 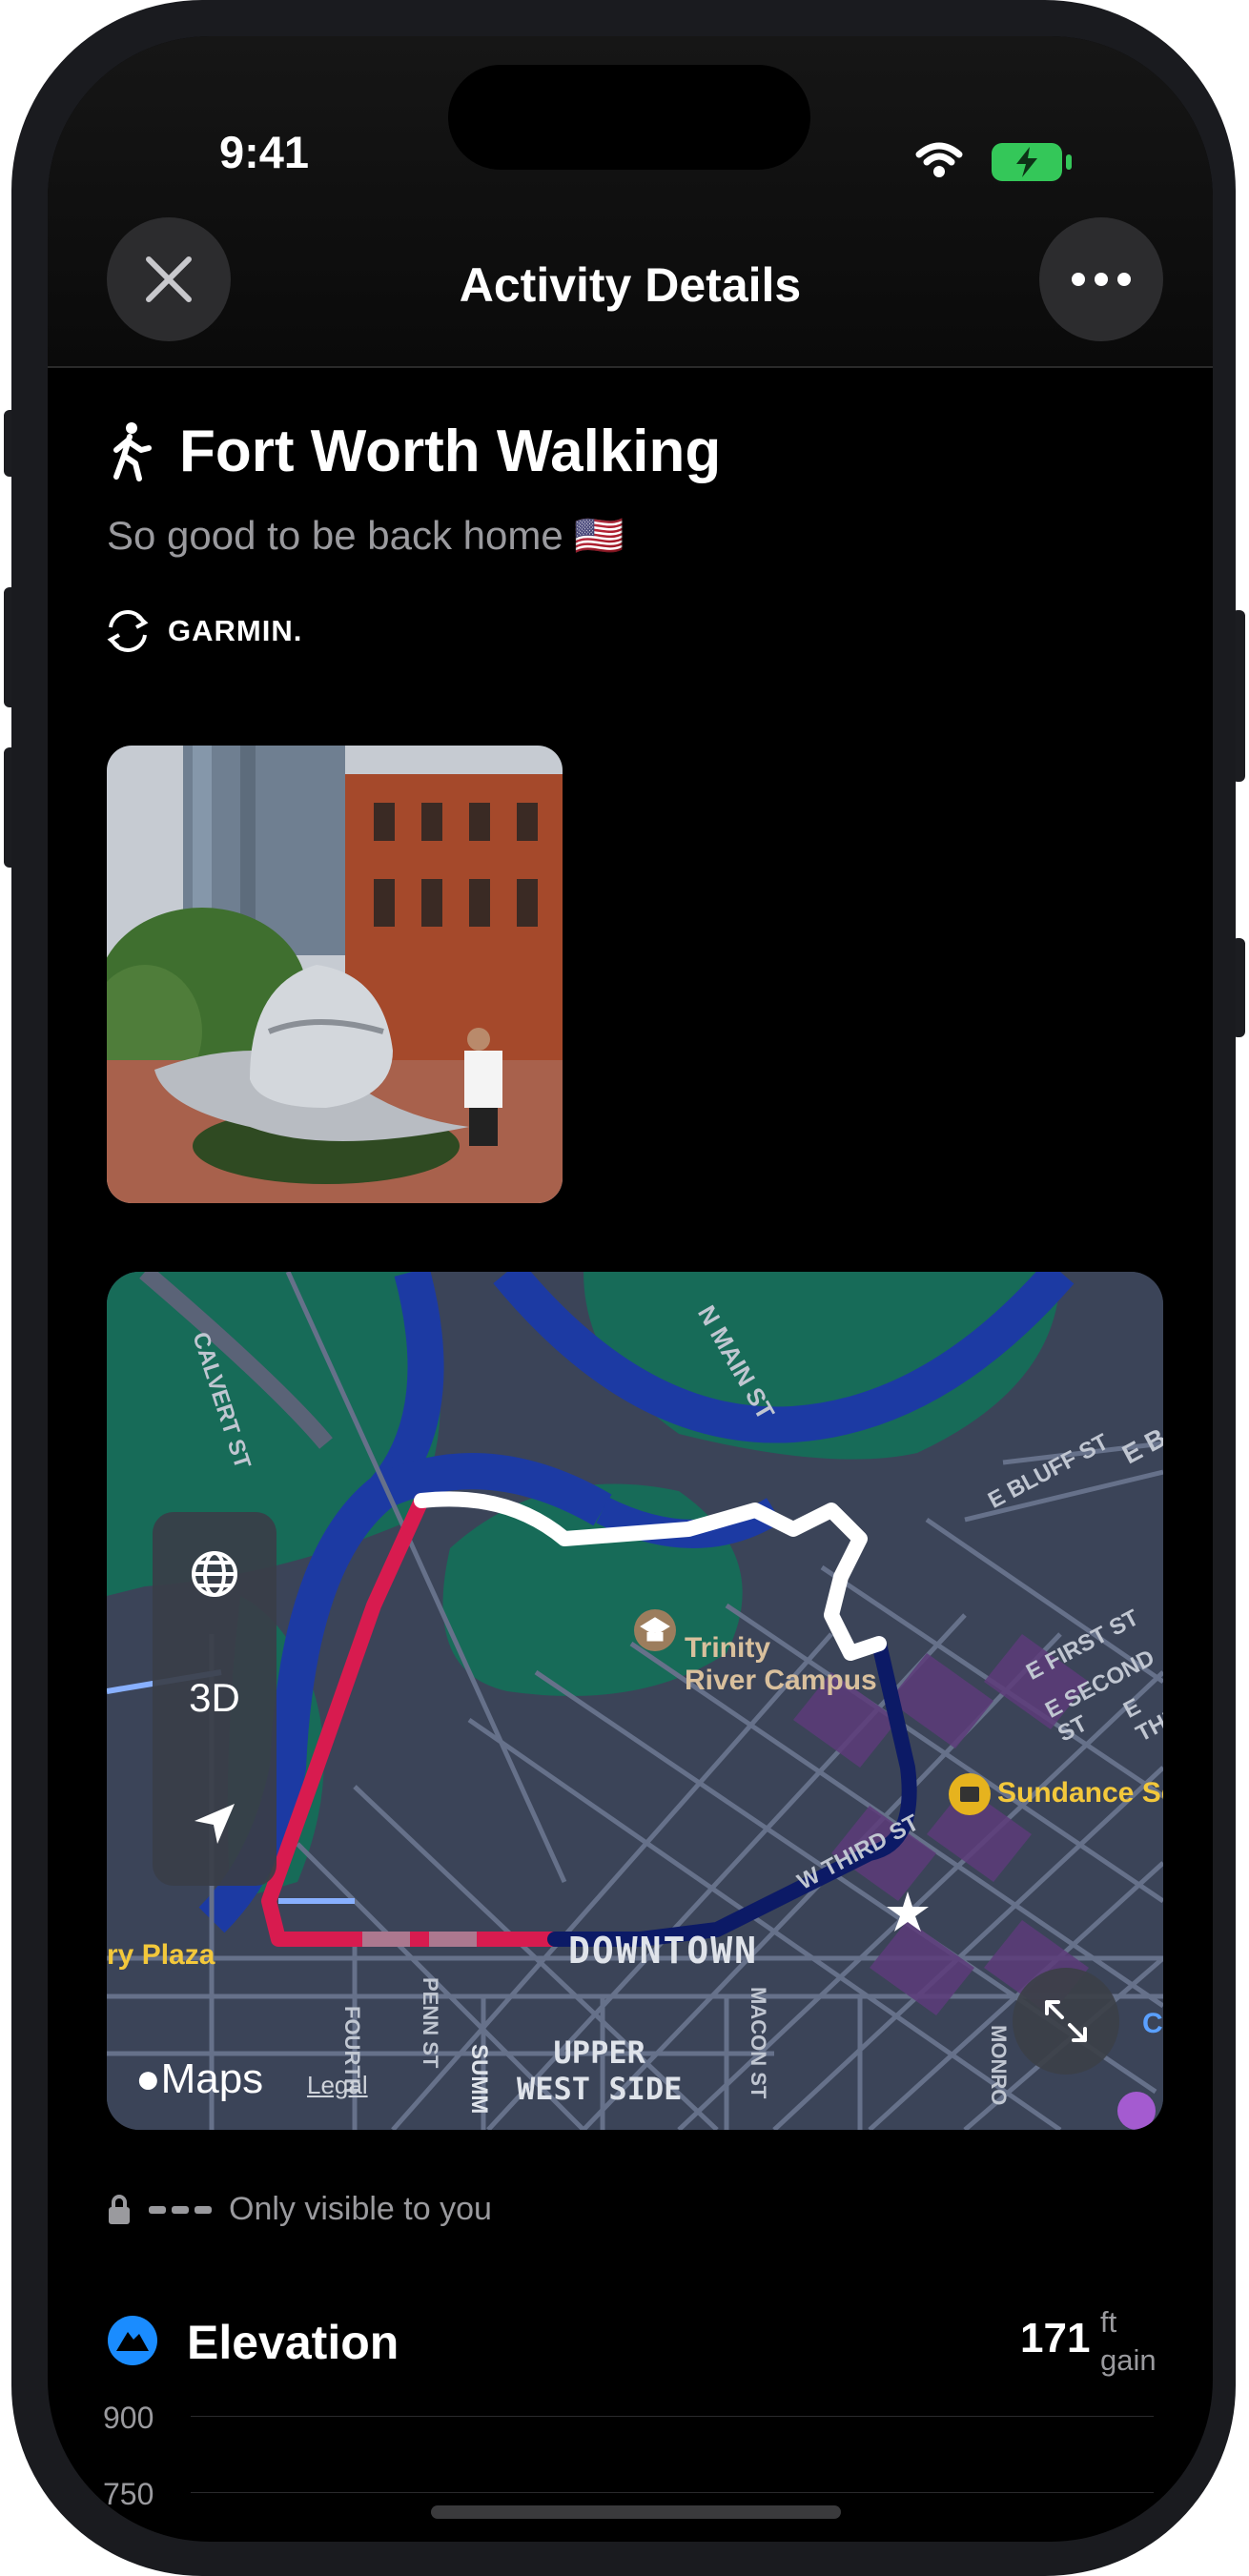 What do you see at coordinates (133, 451) in the screenshot?
I see `walking-icon` at bounding box center [133, 451].